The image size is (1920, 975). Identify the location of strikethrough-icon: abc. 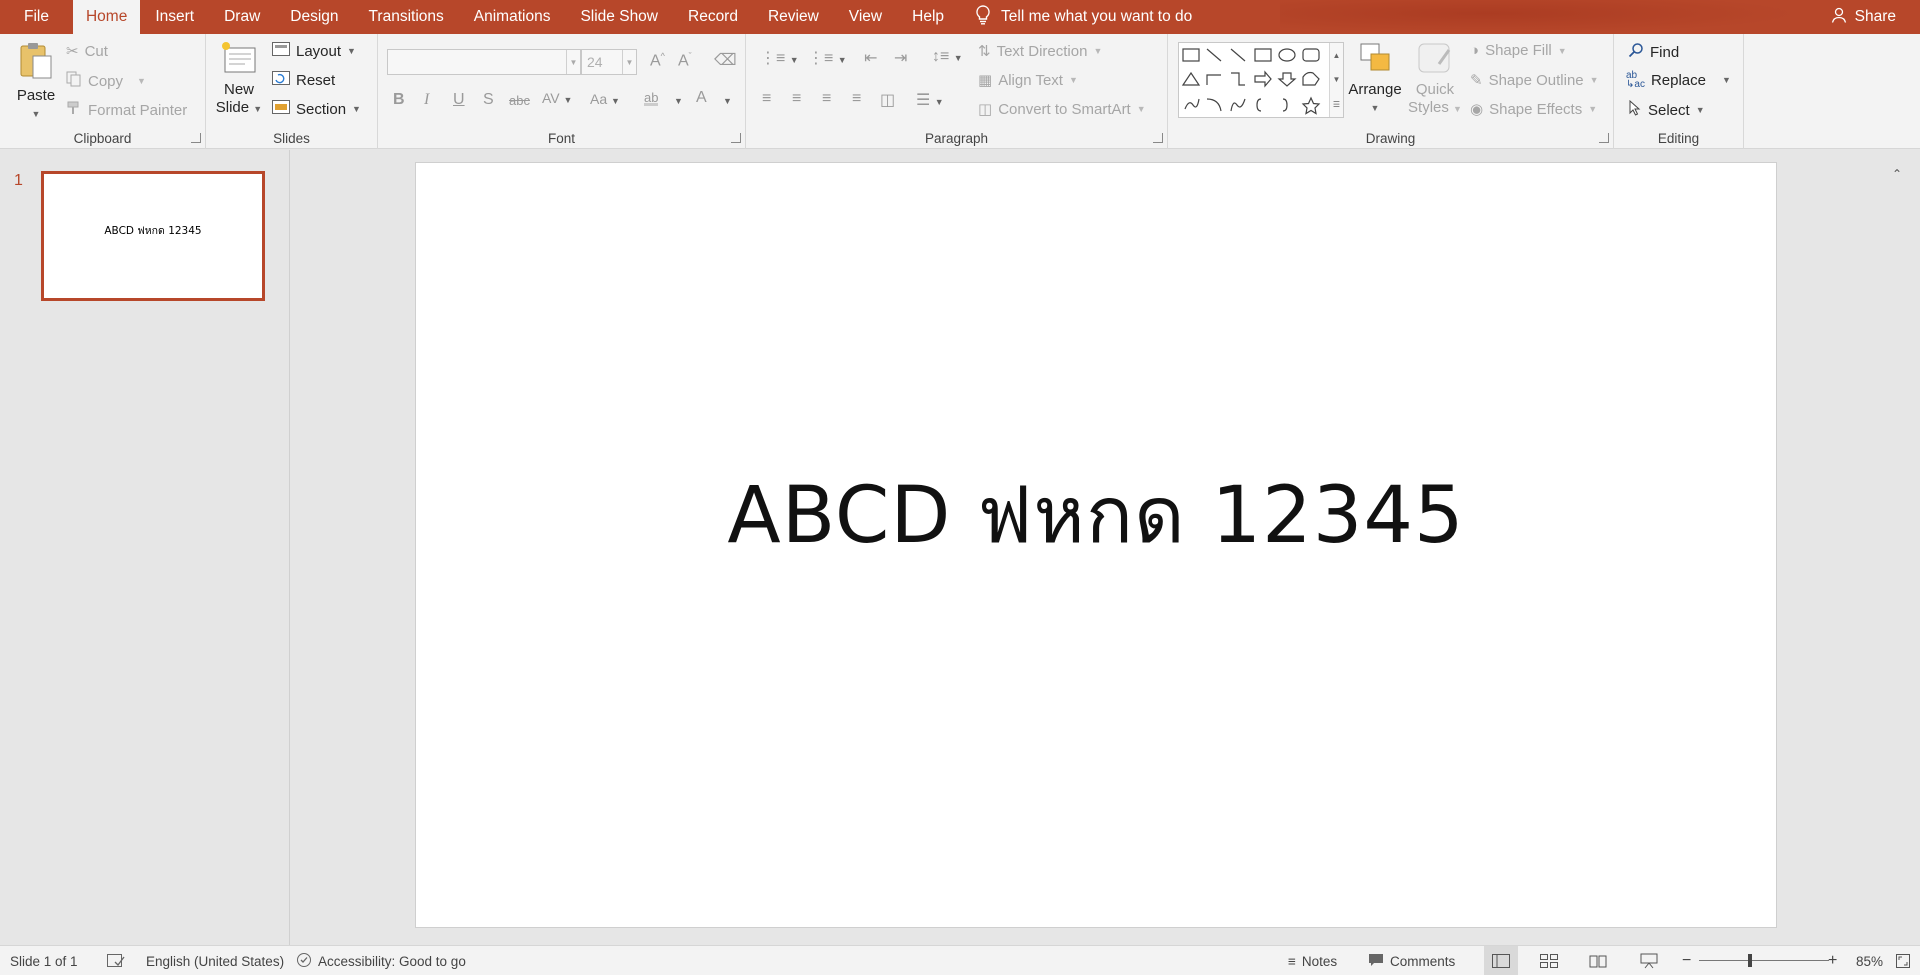
(519, 100).